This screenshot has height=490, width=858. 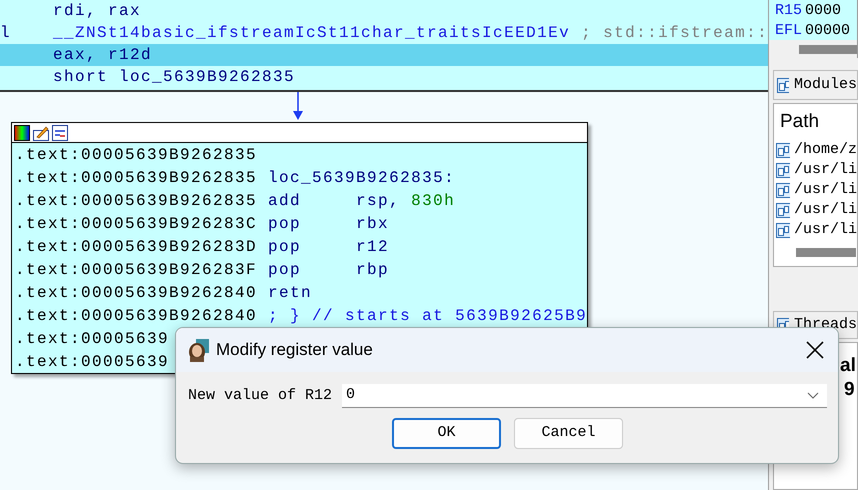 What do you see at coordinates (261, 396) in the screenshot?
I see `field-label: New value of R12` at bounding box center [261, 396].